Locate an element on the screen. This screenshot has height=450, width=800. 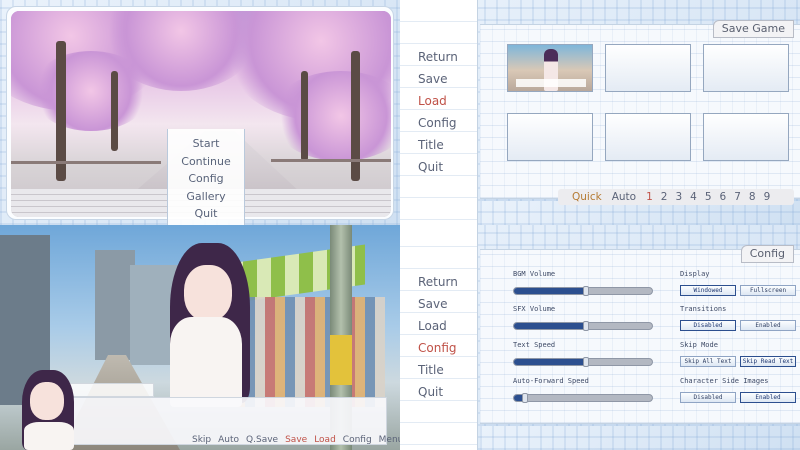
quick-qsave: Q.Save is located at coordinates (262, 440).